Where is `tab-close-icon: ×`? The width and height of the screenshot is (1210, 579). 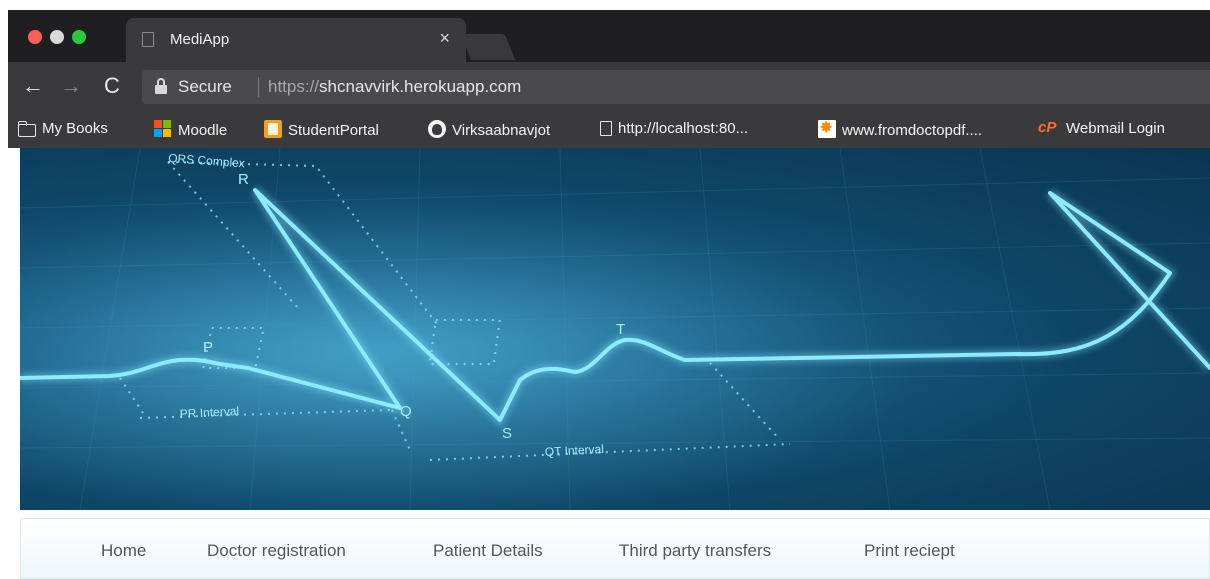 tab-close-icon: × is located at coordinates (444, 38).